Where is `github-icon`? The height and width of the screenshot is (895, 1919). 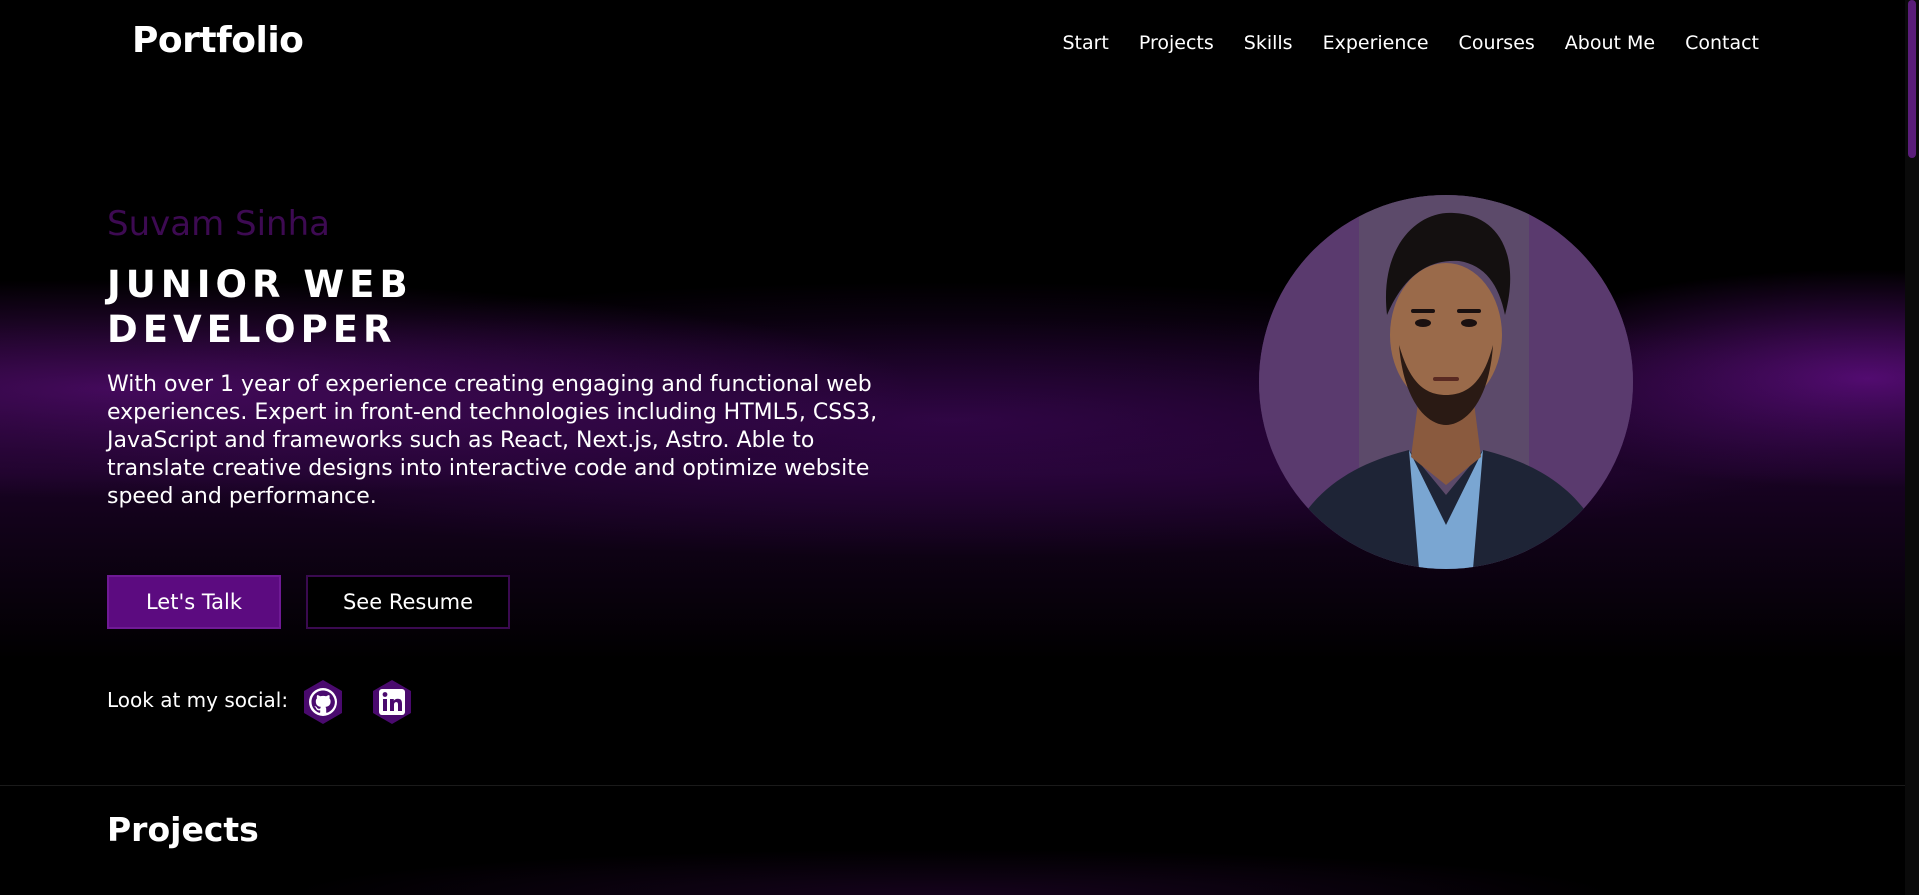
github-icon is located at coordinates (323, 702).